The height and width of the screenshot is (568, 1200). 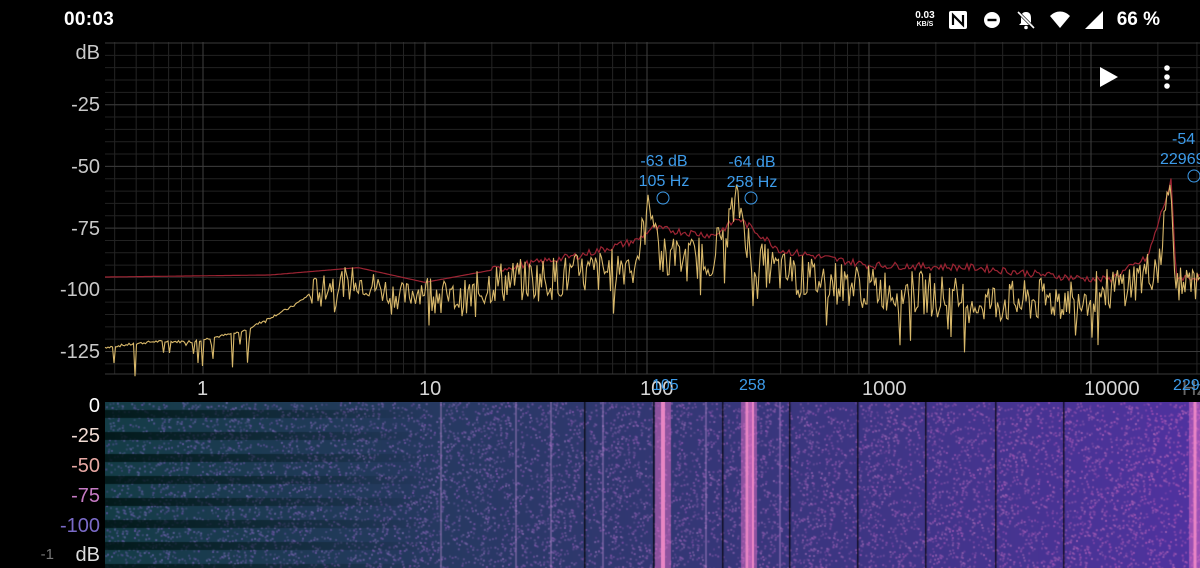 What do you see at coordinates (79, 352) in the screenshot?
I see `y-tick-label: -125` at bounding box center [79, 352].